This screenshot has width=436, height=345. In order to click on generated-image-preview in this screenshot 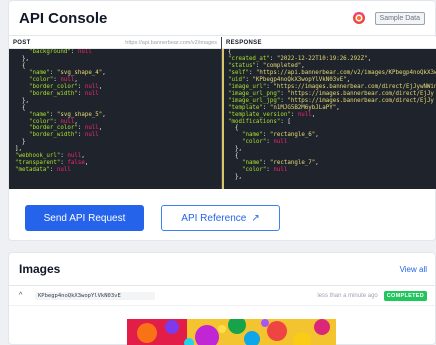, I will do `click(231, 332)`.